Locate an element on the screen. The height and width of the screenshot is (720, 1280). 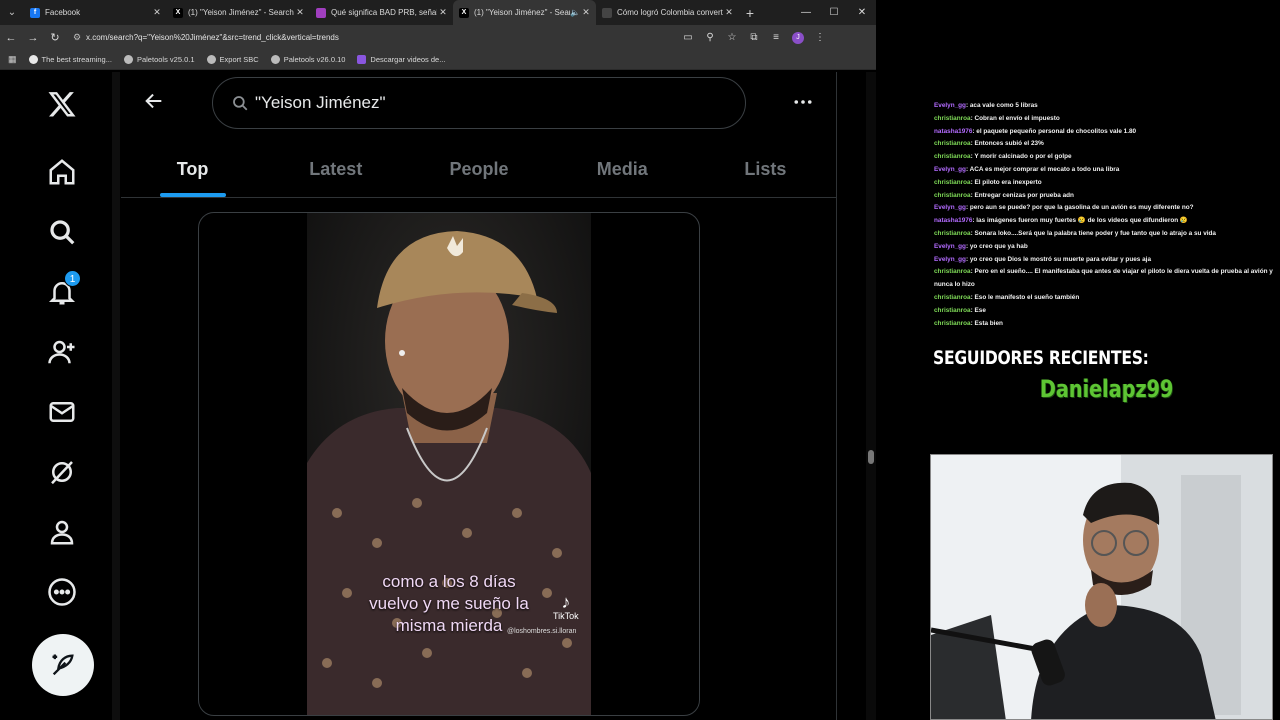
browser-tab: X (1) "Yeison Jiménez" - Search / ✕ is located at coordinates (238, 12).